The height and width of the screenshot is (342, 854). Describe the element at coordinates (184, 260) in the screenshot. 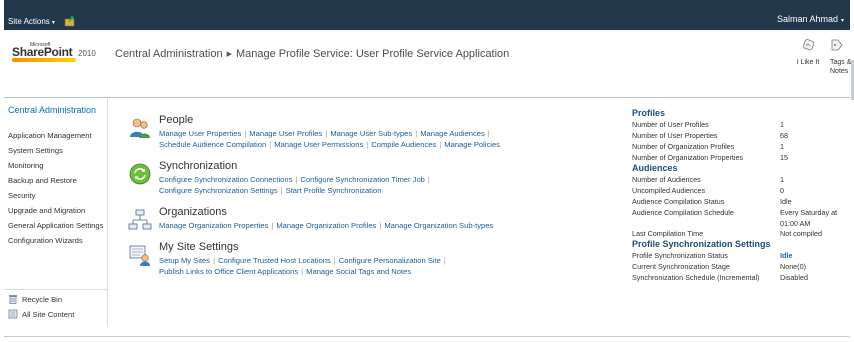

I see `link-setup-my-sites: Setup My Sites` at that location.